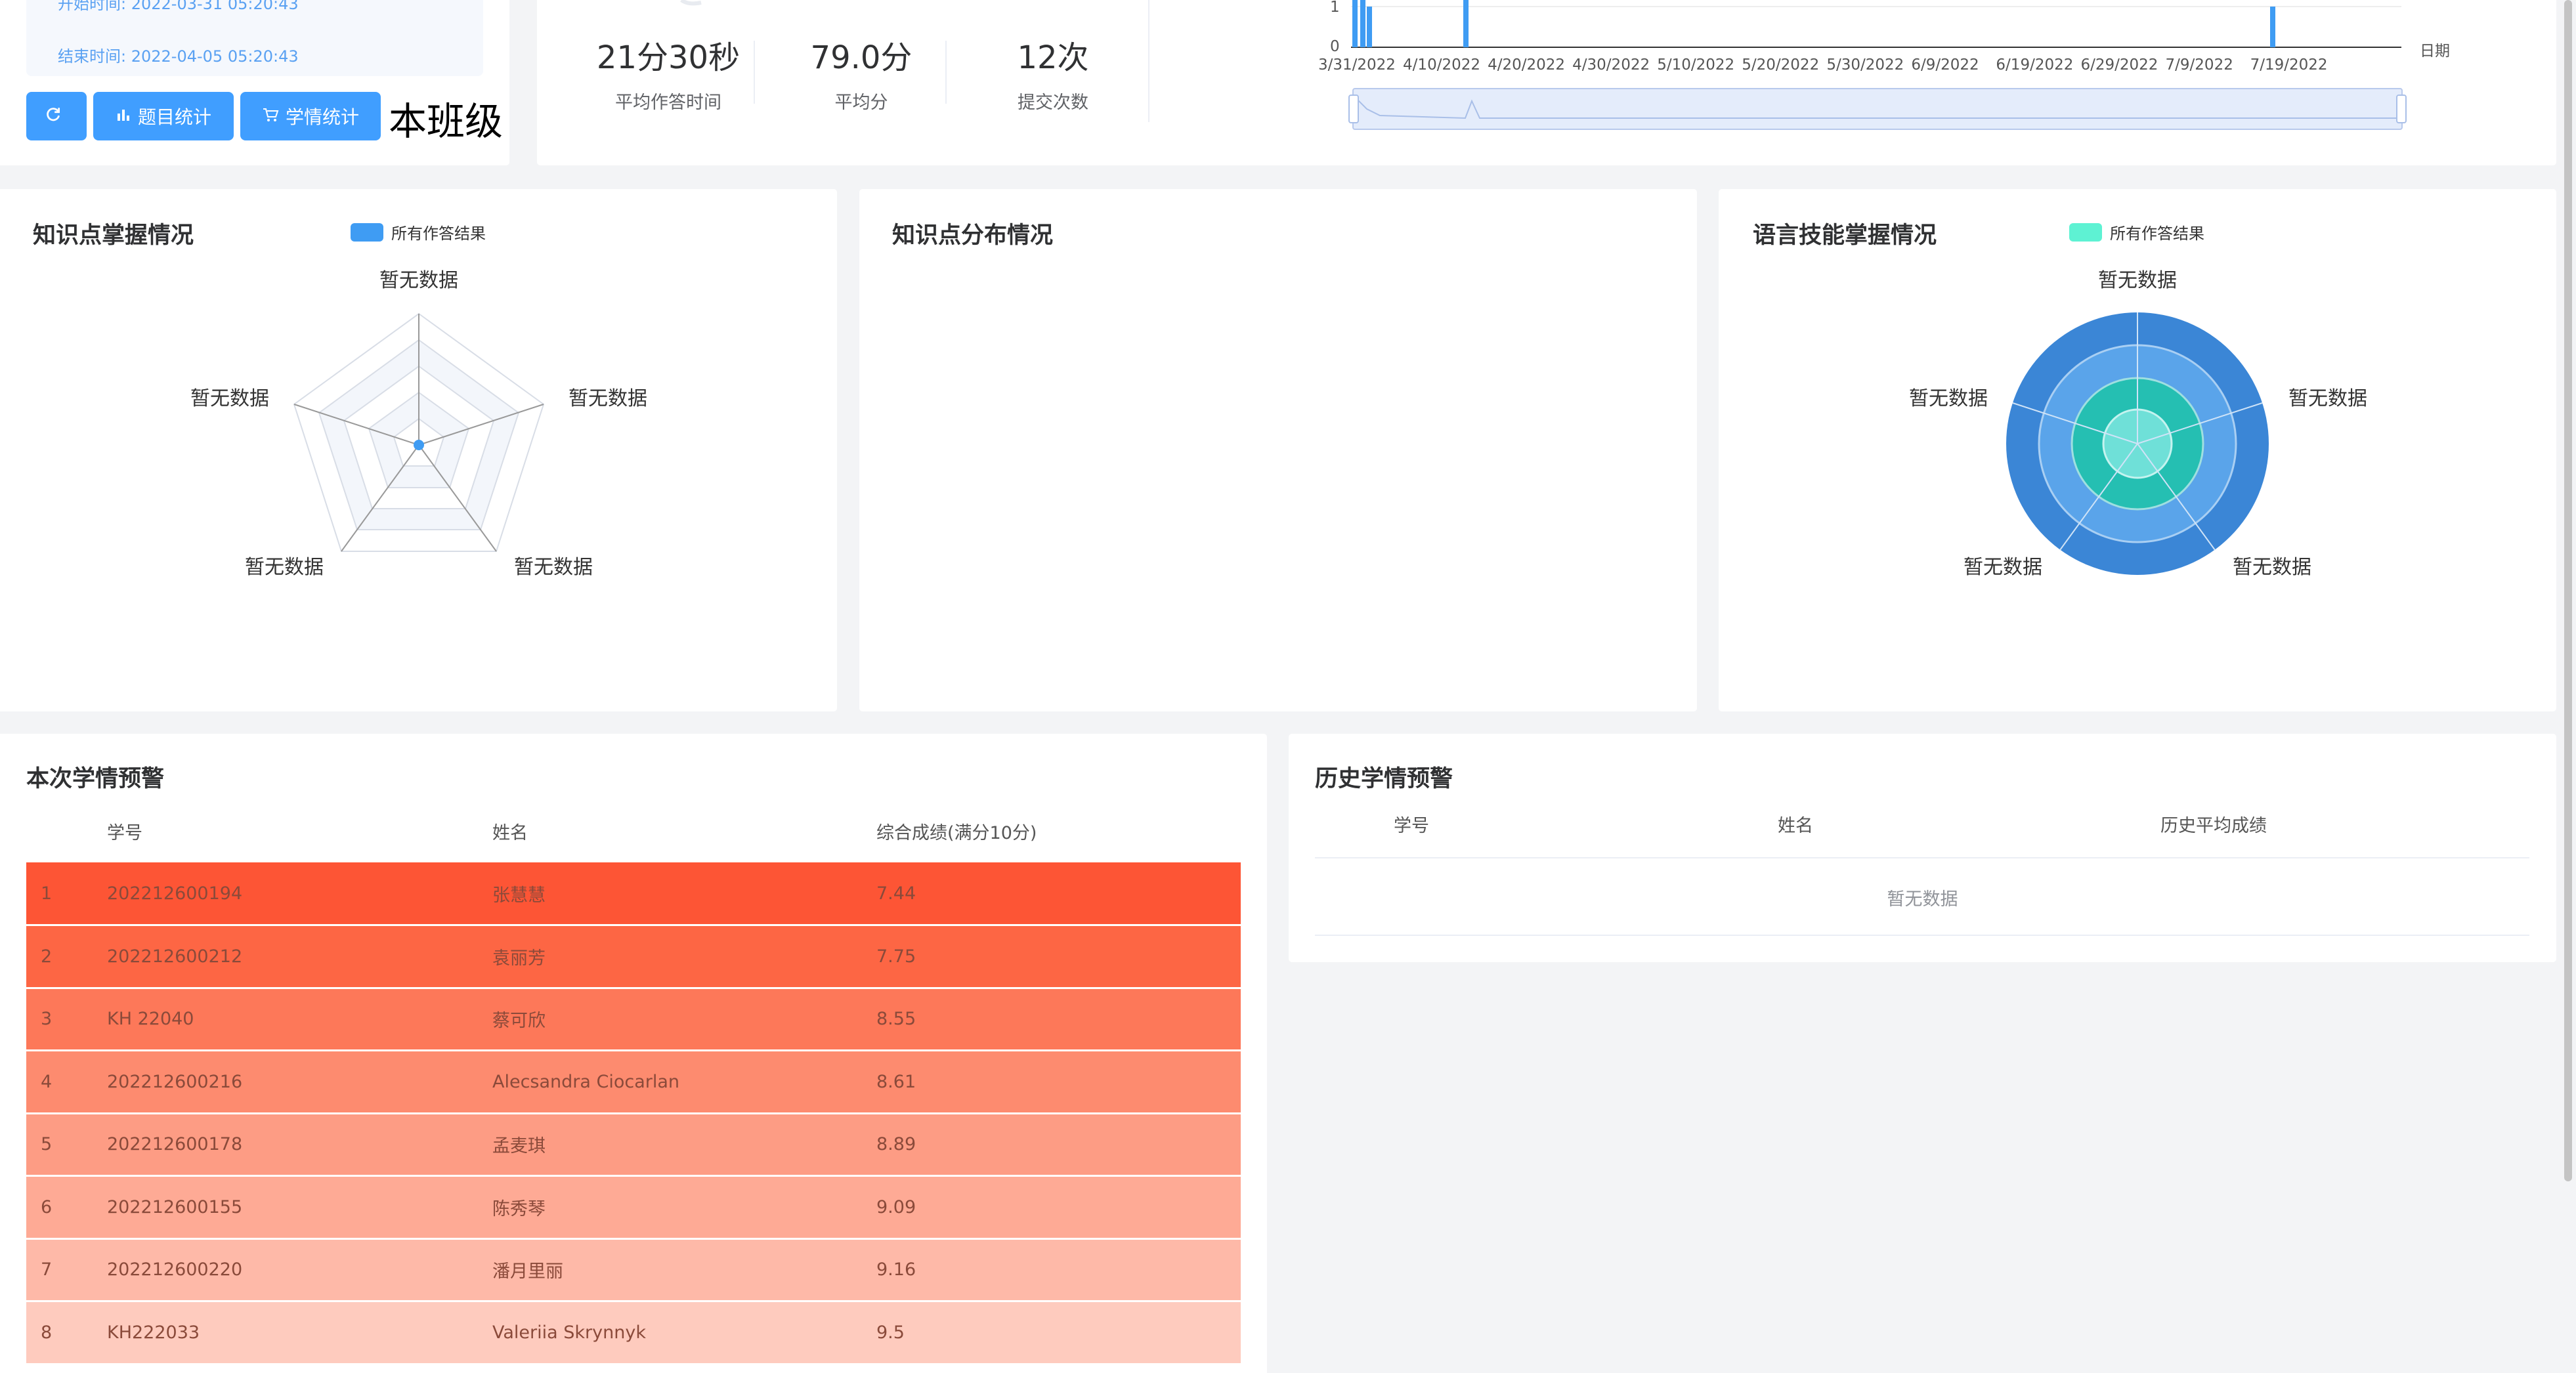 The image size is (2576, 1373). What do you see at coordinates (47, 893) in the screenshot?
I see `cell-index: 1` at bounding box center [47, 893].